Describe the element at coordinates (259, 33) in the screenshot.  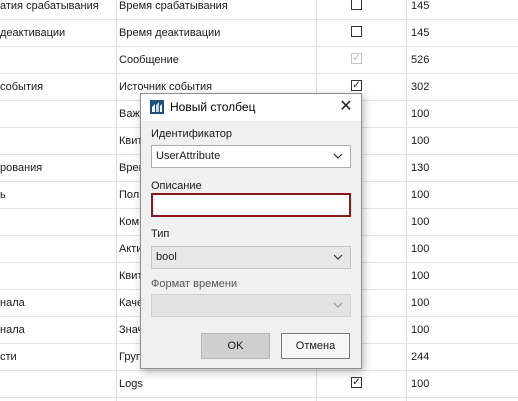
I see `table-row: деактивации Время деактивации 145` at that location.